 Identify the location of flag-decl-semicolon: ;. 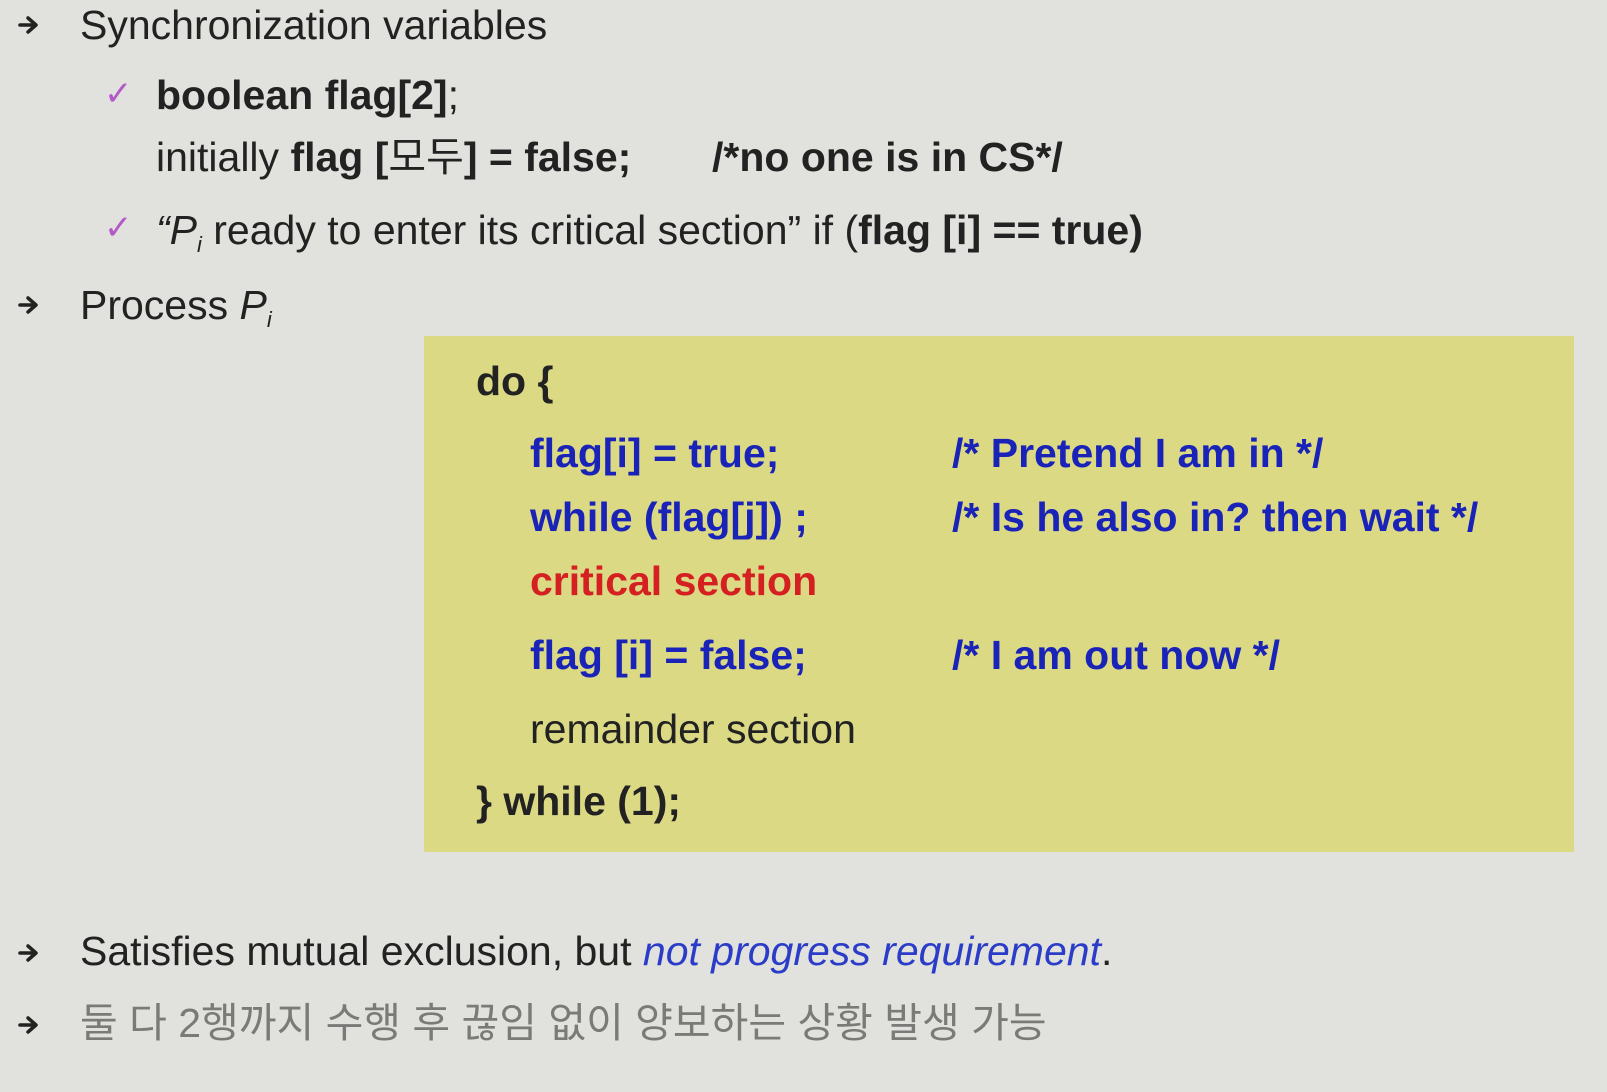
(453, 95).